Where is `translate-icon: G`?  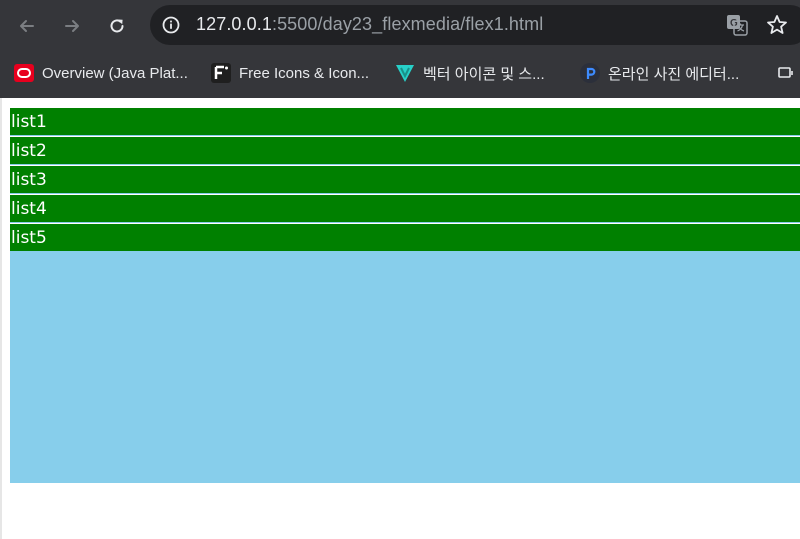
translate-icon: G is located at coordinates (737, 25).